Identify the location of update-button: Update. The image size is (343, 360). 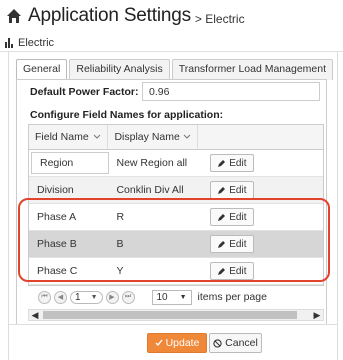
(177, 343).